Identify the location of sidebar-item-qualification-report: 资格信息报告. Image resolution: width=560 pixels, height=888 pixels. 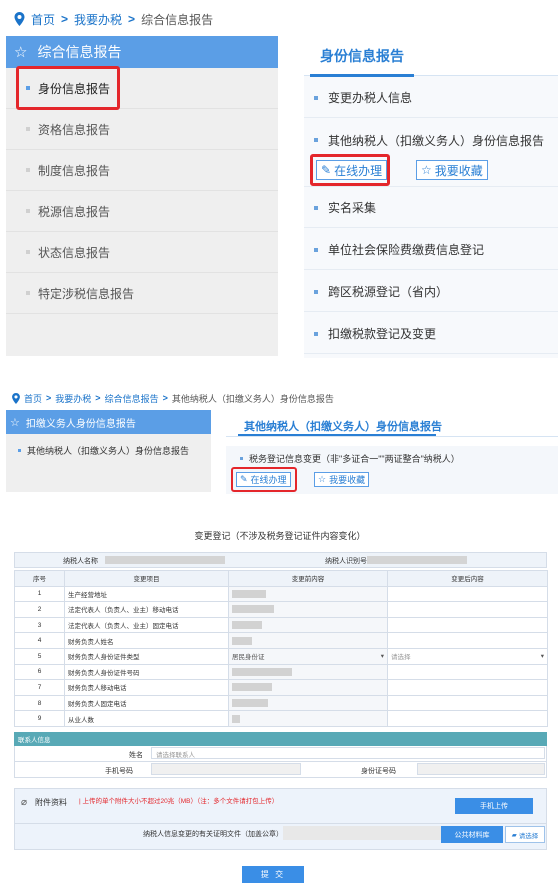
(142, 129).